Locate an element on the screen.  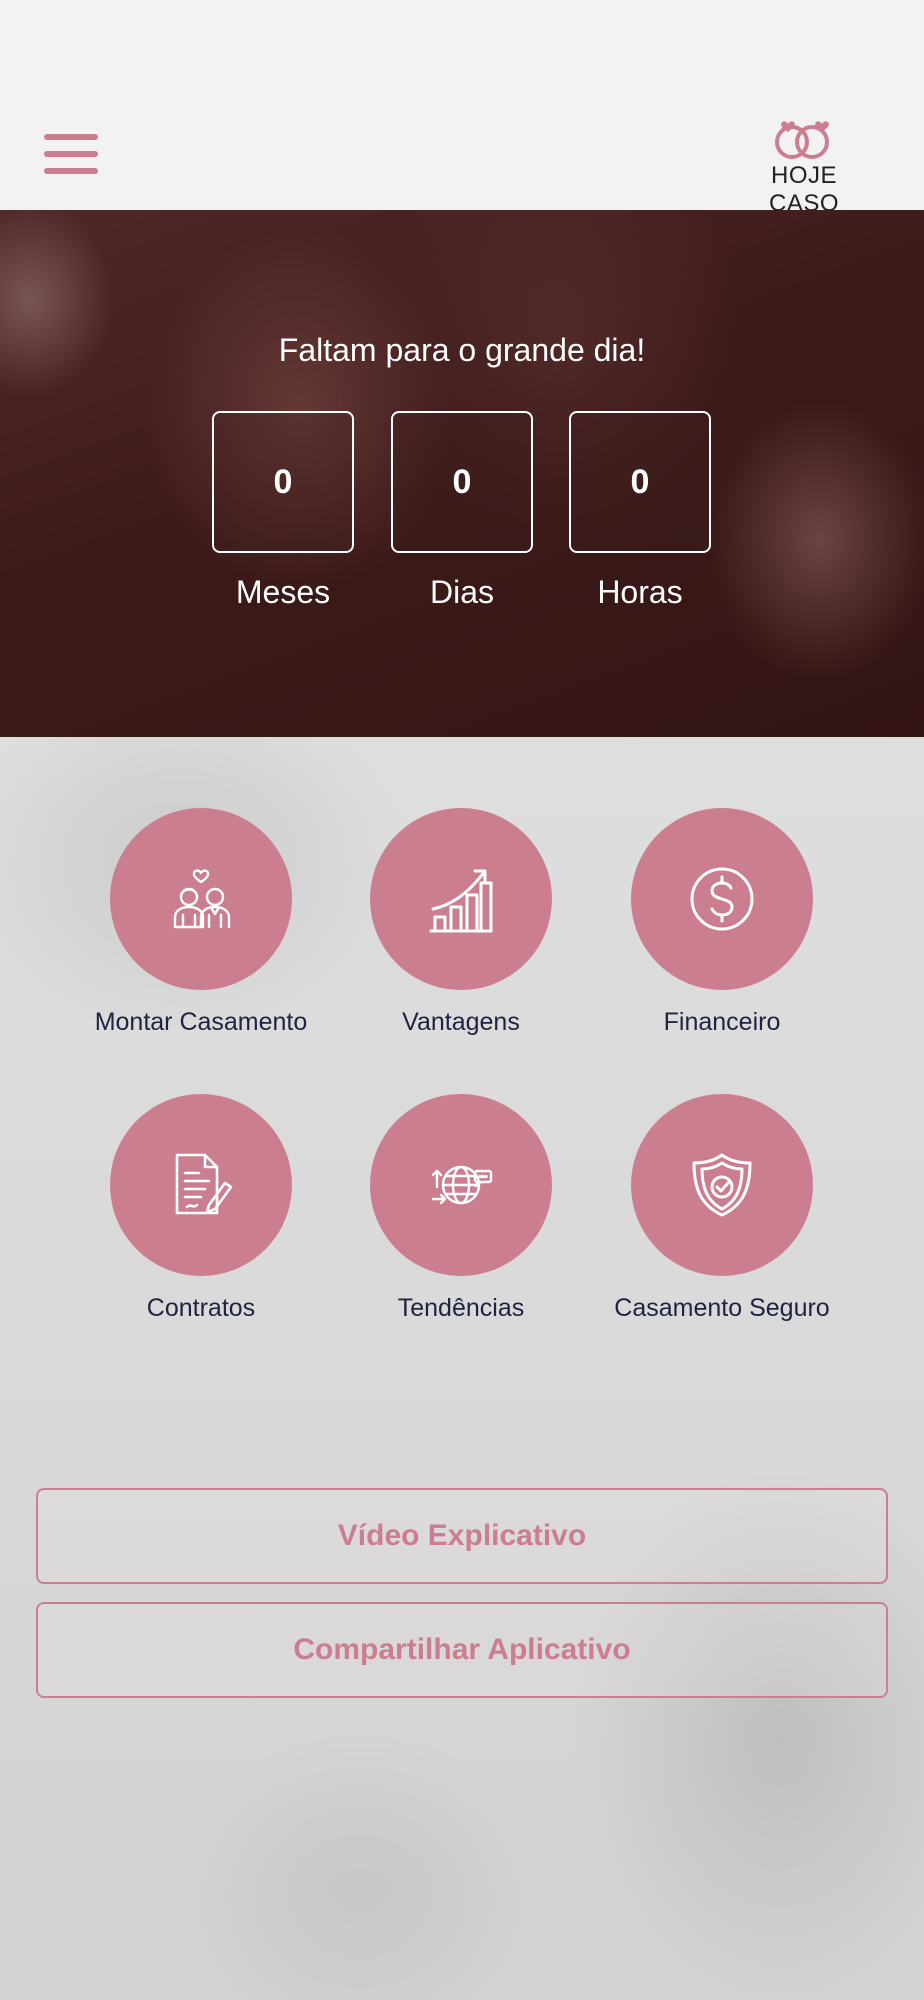
video-explicativo-button: Vídeo Explicativo is located at coordinates (462, 1536).